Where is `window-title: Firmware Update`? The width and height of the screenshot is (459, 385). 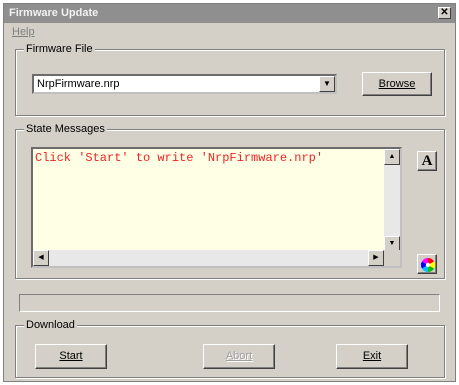
window-title: Firmware Update is located at coordinates (54, 13).